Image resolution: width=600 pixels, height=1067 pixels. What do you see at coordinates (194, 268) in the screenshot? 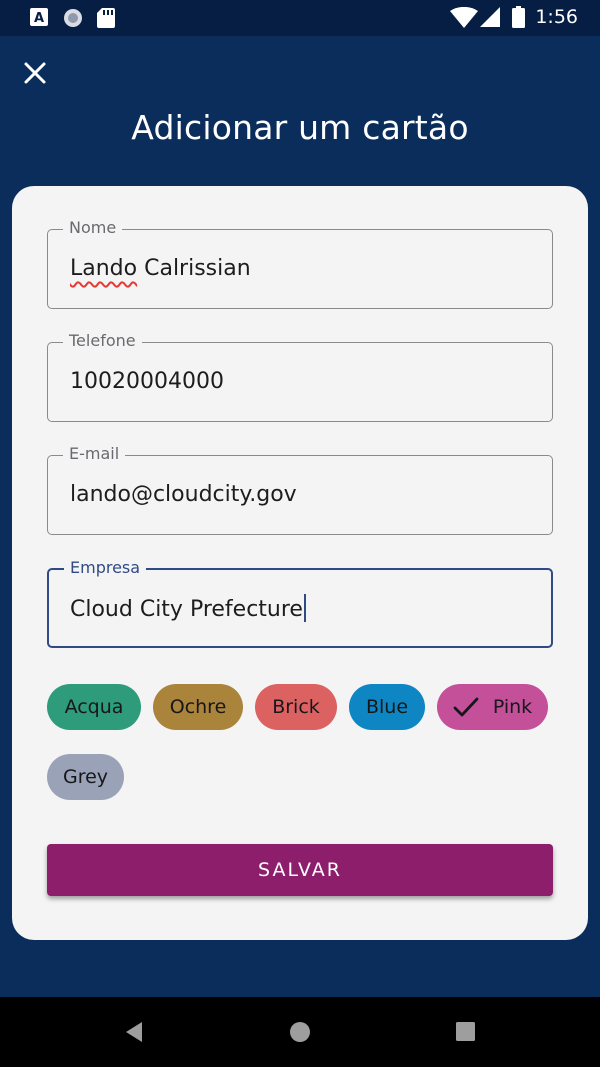
I see `name-rest: Calrissian` at bounding box center [194, 268].